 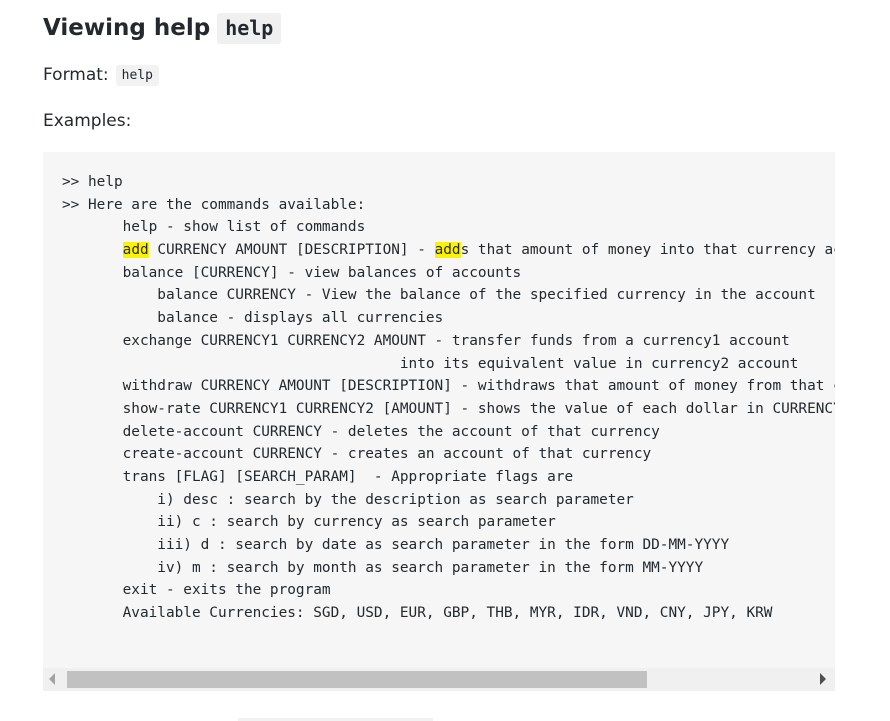 What do you see at coordinates (253, 318) in the screenshot?
I see `code-line: balance - displays all currencies` at bounding box center [253, 318].